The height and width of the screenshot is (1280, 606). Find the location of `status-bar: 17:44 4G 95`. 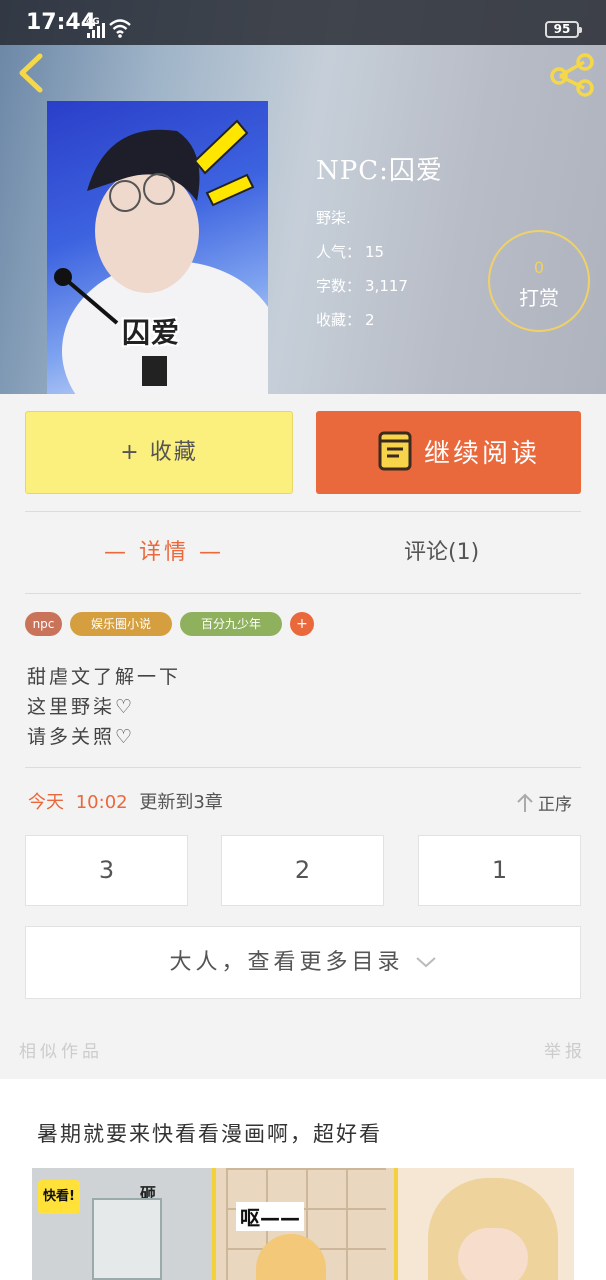

status-bar: 17:44 4G 95 is located at coordinates (303, 22).